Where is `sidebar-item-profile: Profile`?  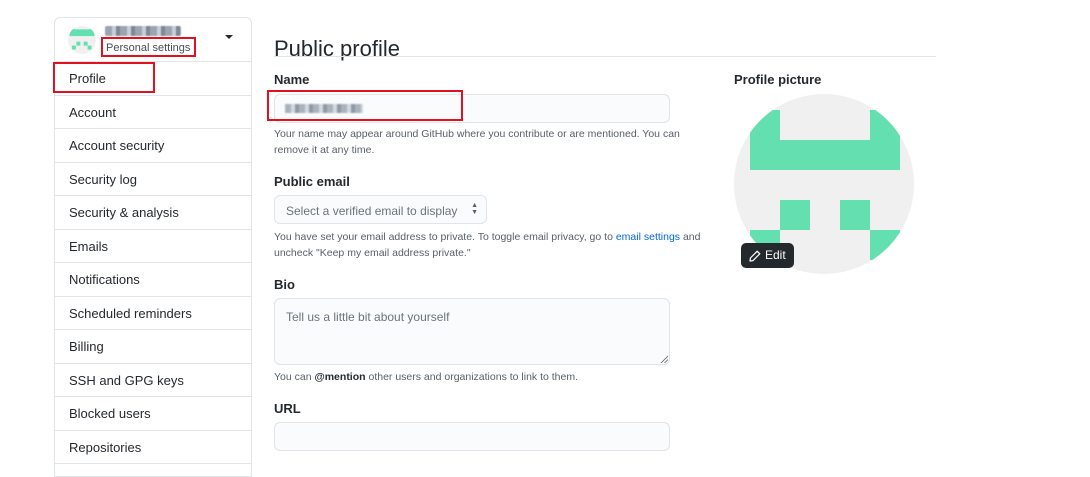 sidebar-item-profile: Profile is located at coordinates (153, 79).